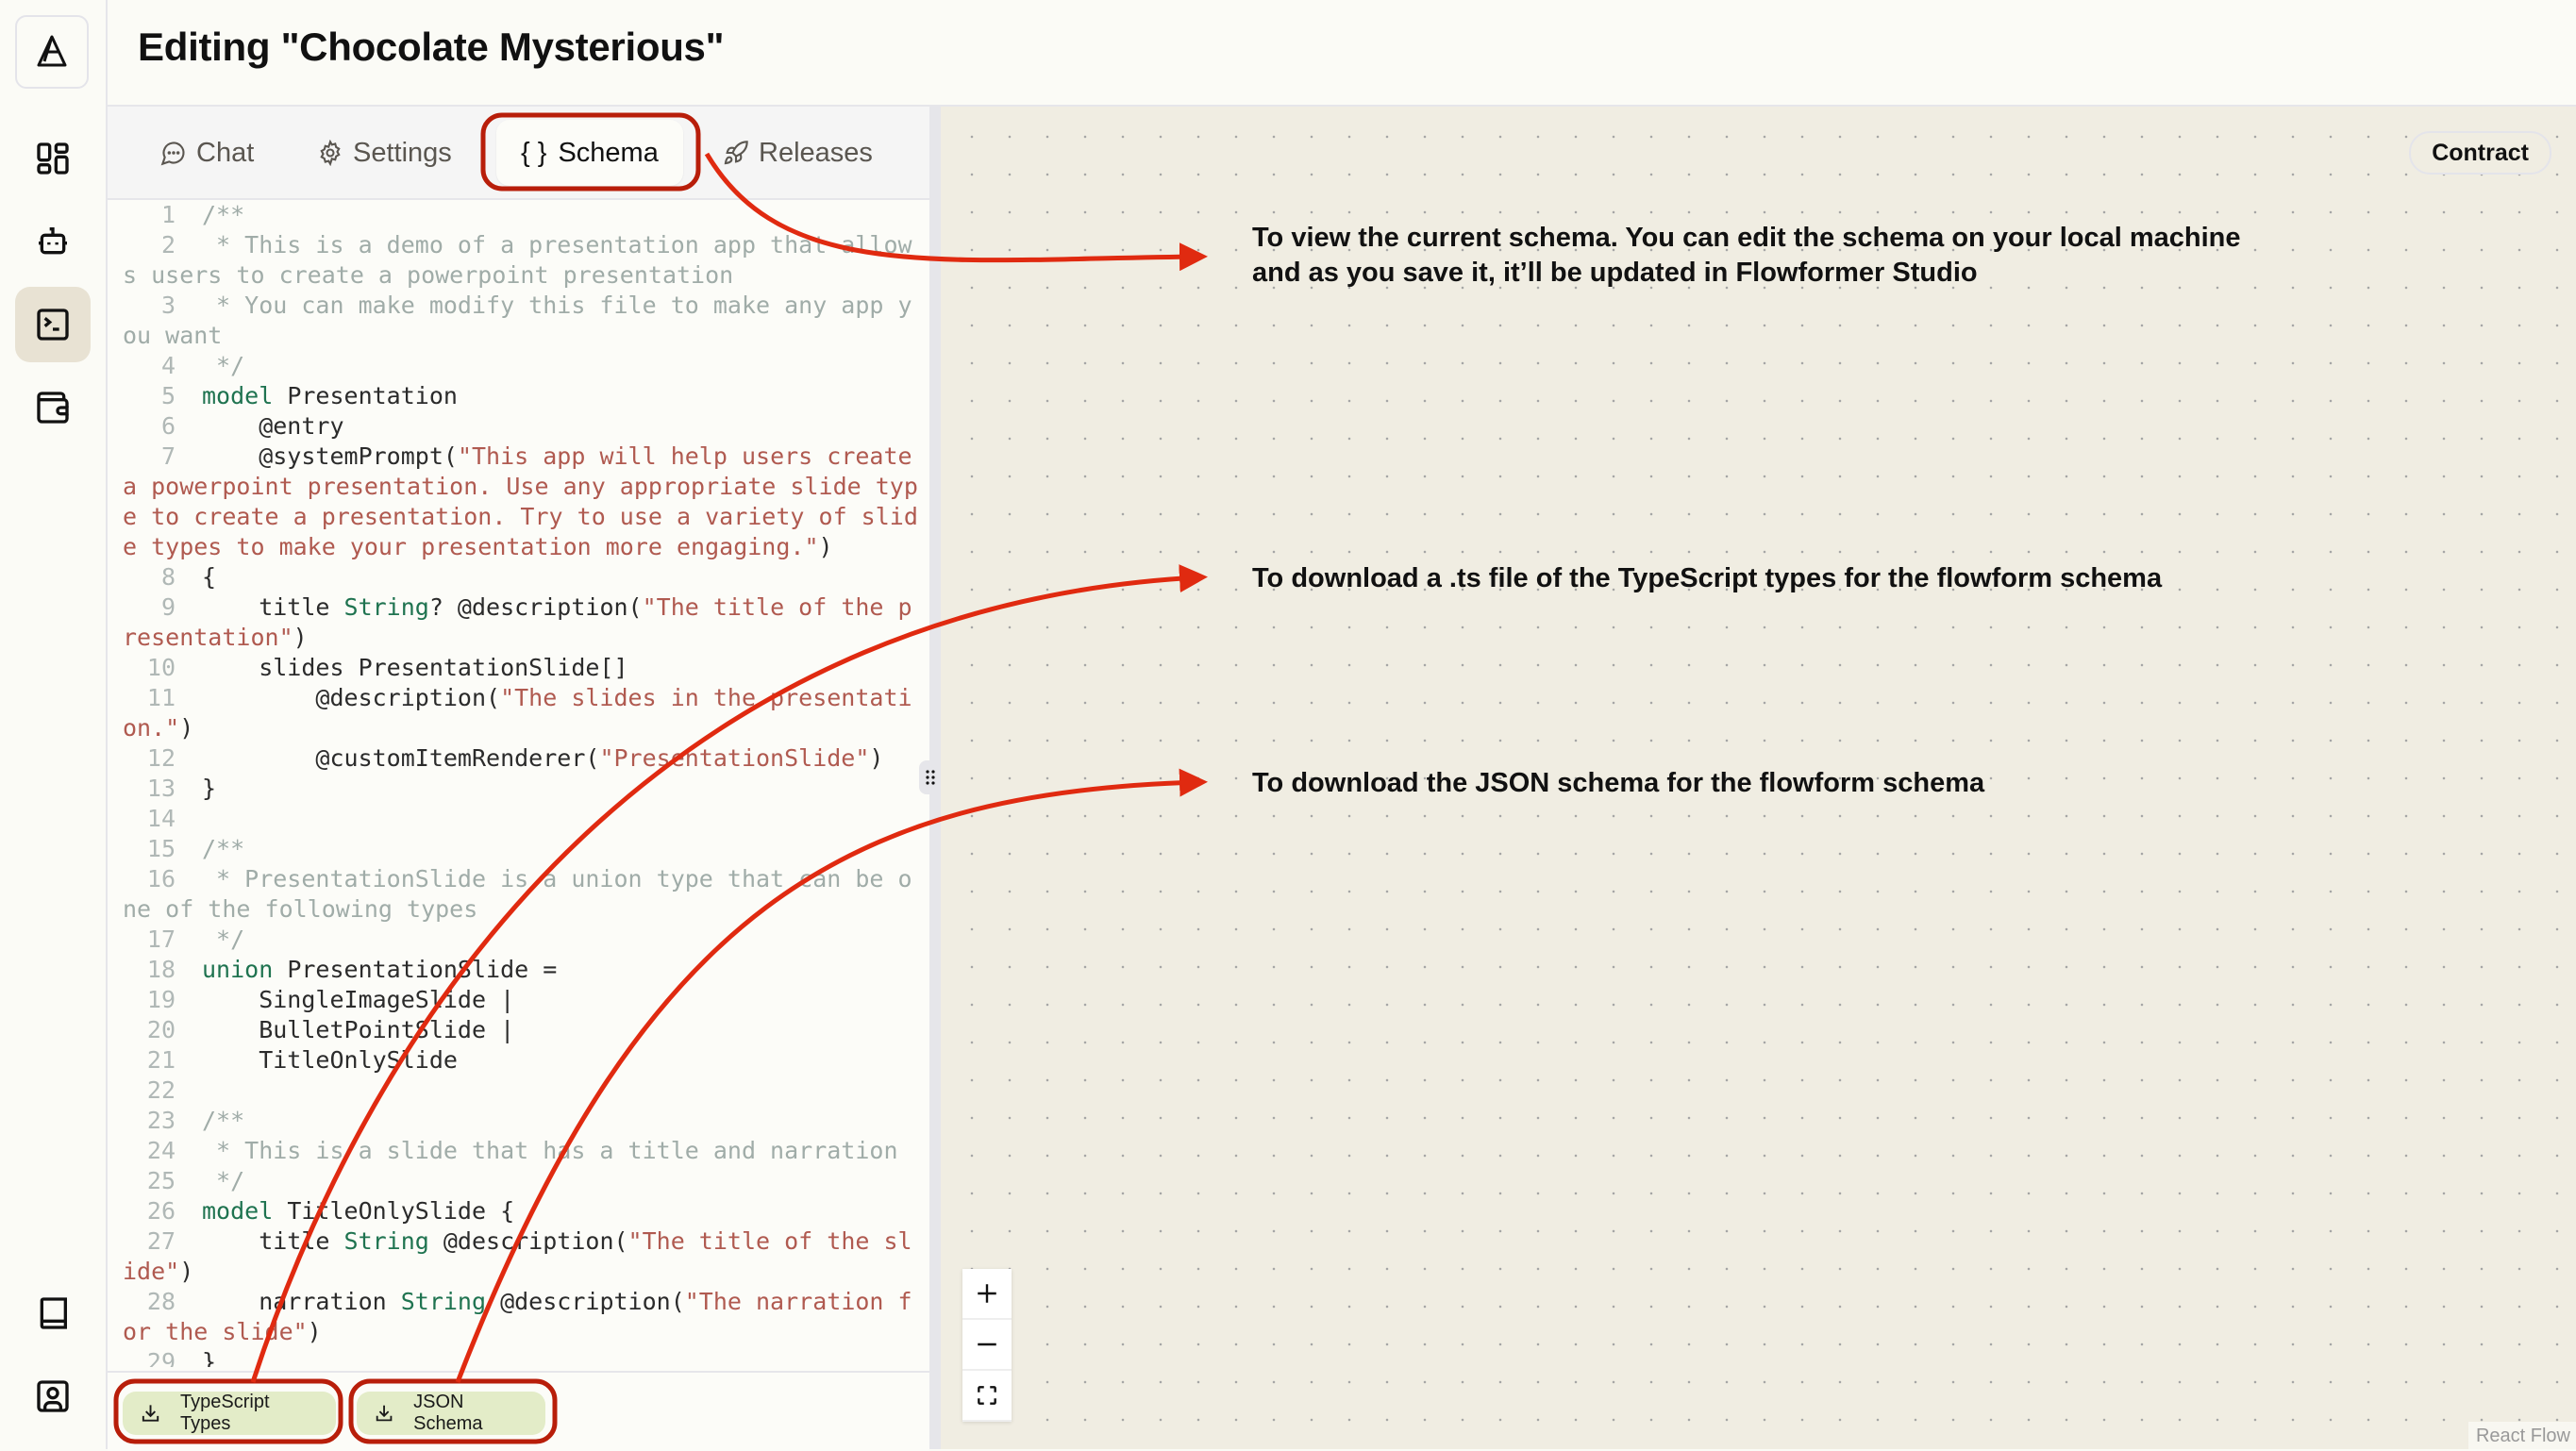  I want to click on tab-chat-label: Chat, so click(225, 152).